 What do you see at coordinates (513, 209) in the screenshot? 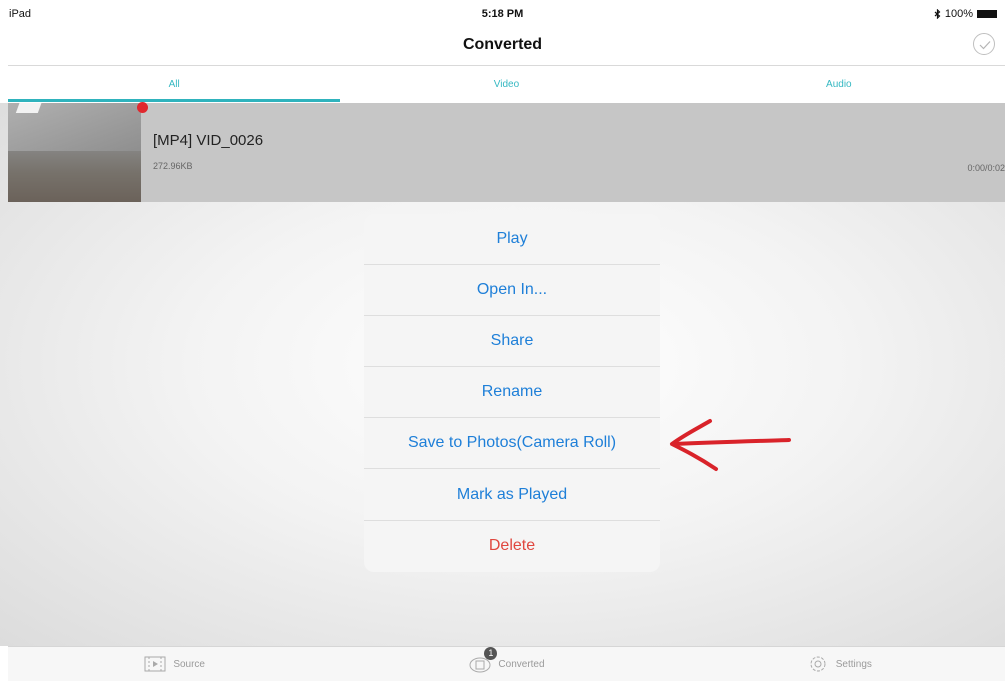
I see `popover-arrow` at bounding box center [513, 209].